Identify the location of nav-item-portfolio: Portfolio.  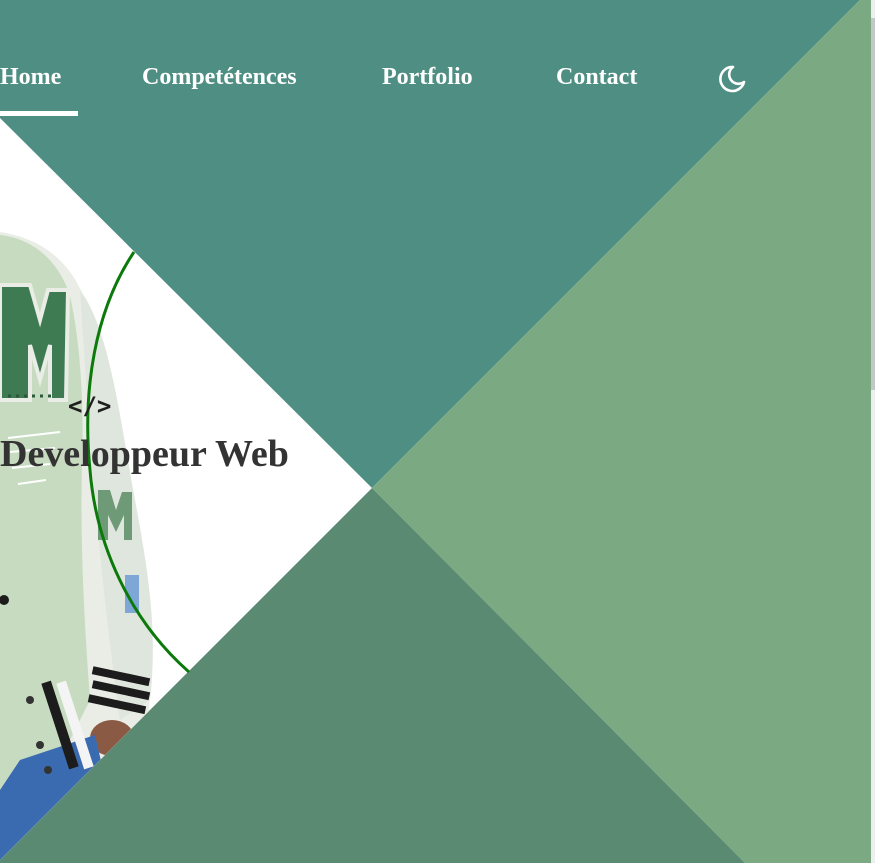
(427, 77).